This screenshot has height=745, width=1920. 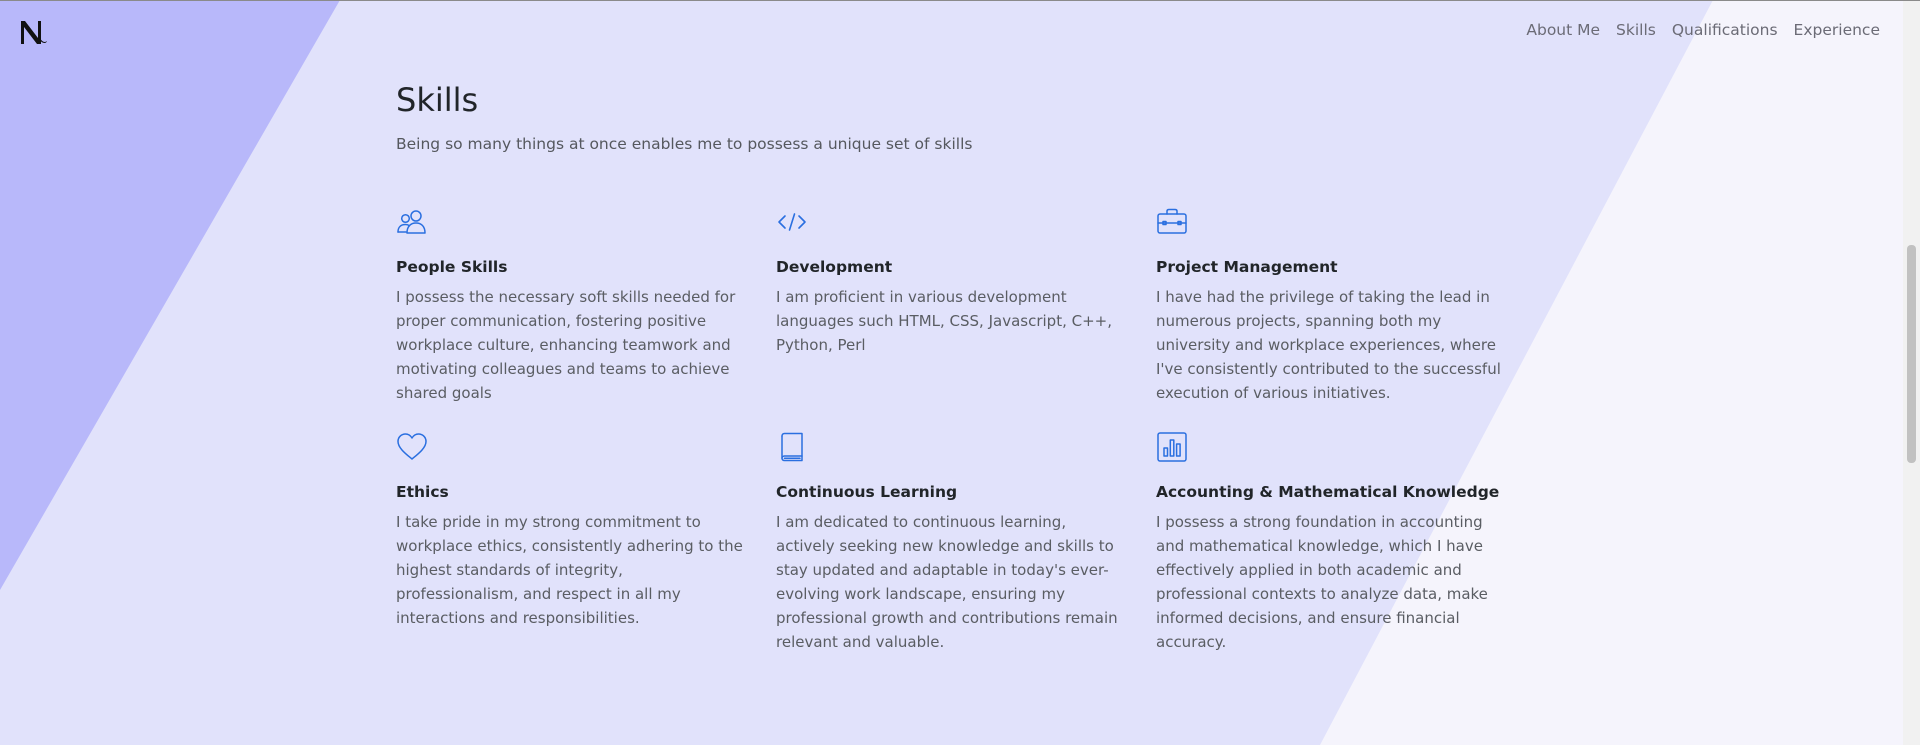 I want to click on left-diagonal-stripe, so click(x=170, y=295).